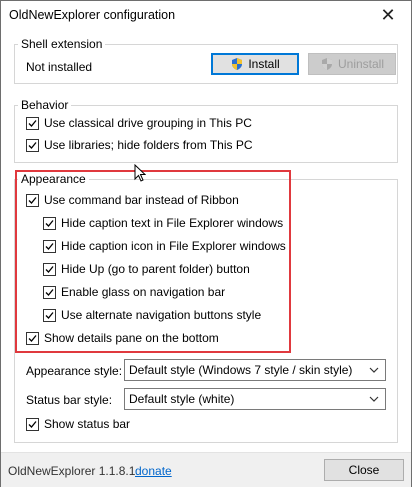 This screenshot has height=487, width=412. Describe the element at coordinates (361, 64) in the screenshot. I see `uninstall-label: Uninstall` at that location.